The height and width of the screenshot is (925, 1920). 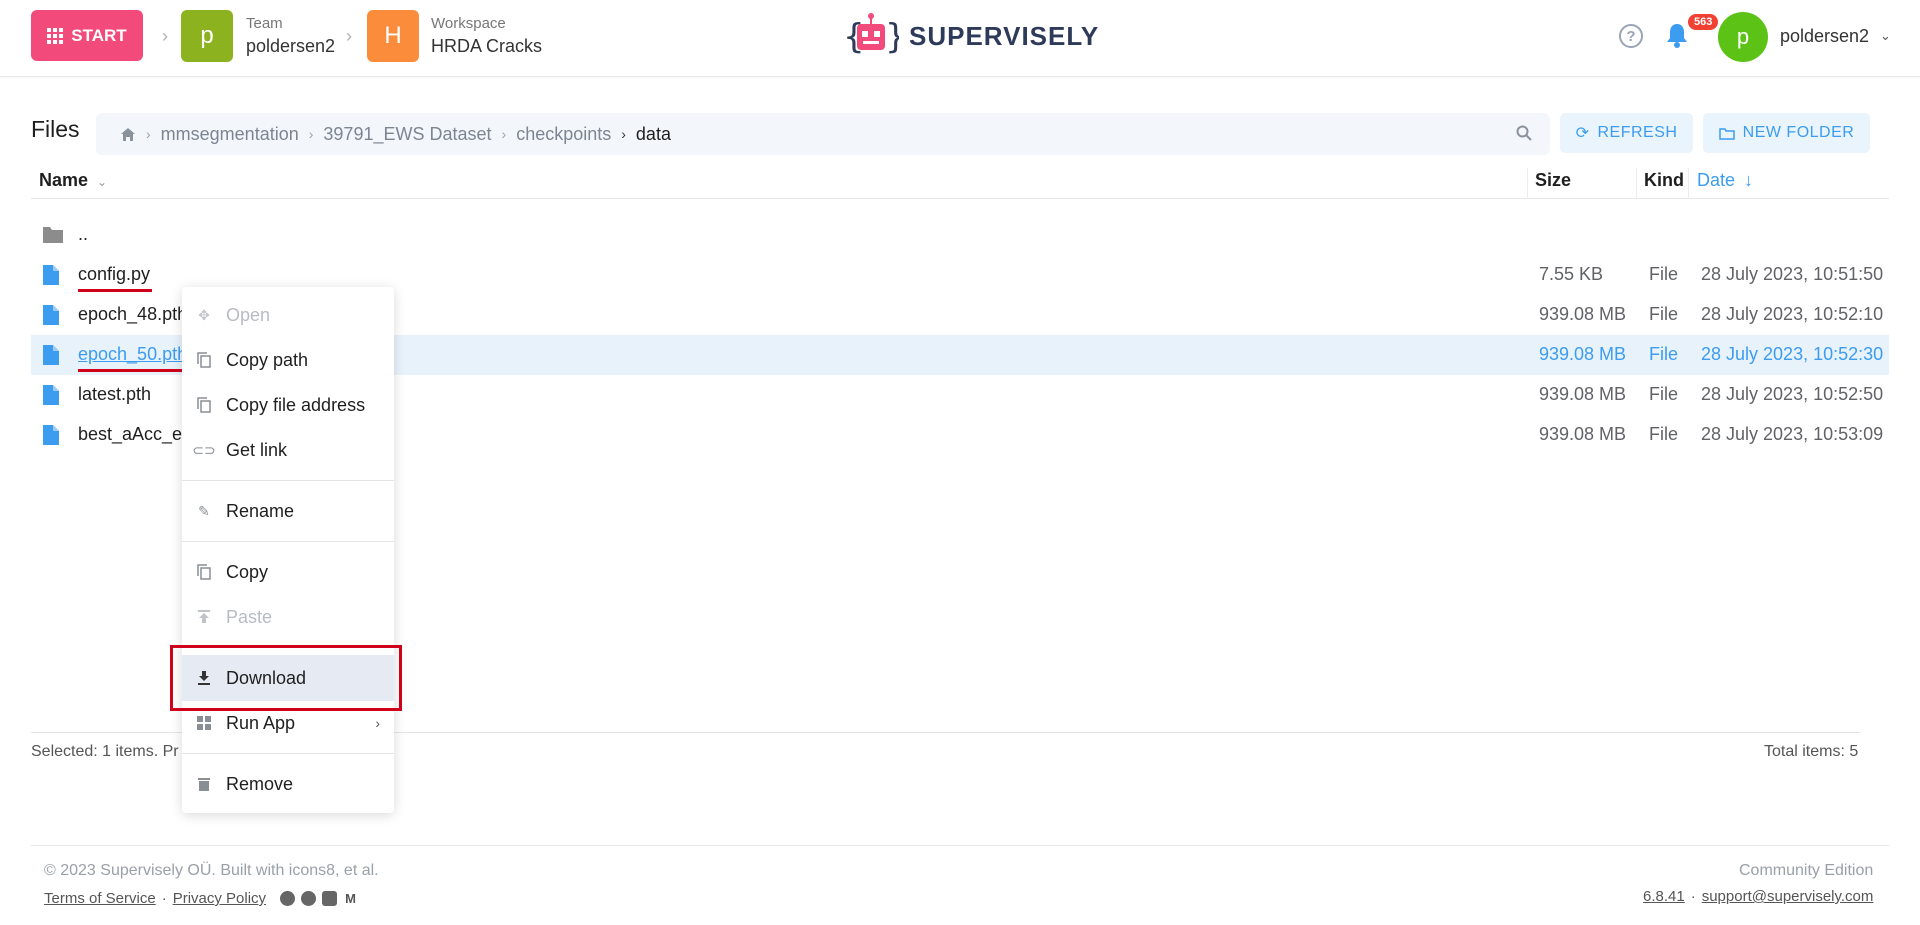 I want to click on apps-icon, so click(x=204, y=723).